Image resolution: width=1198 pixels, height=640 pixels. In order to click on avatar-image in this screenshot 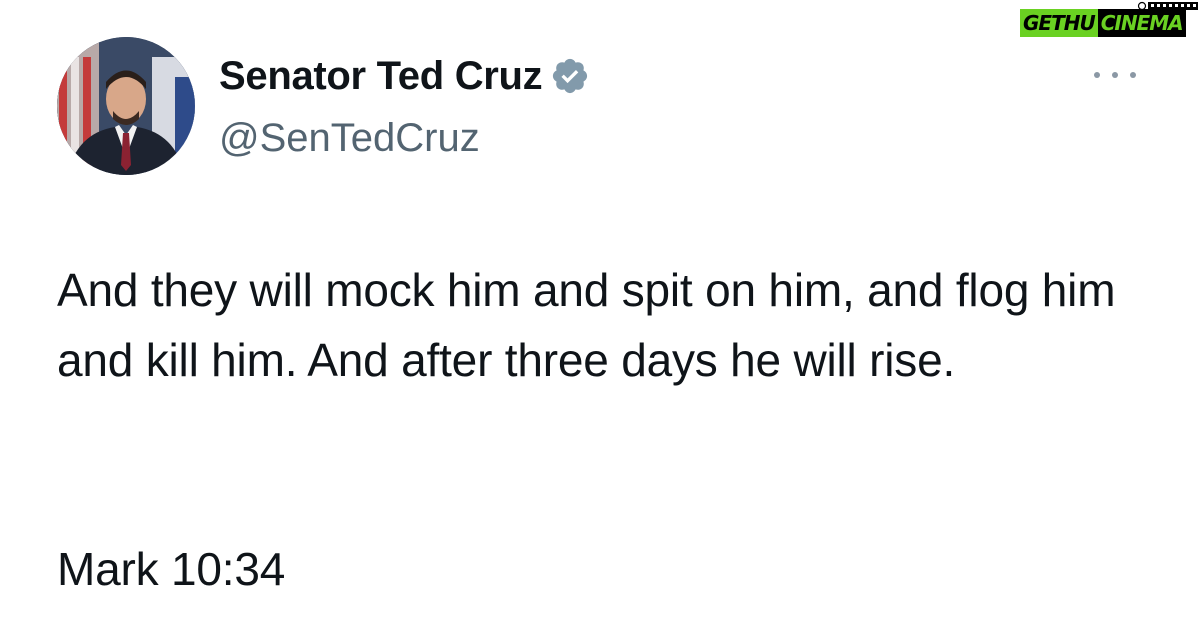, I will do `click(126, 106)`.